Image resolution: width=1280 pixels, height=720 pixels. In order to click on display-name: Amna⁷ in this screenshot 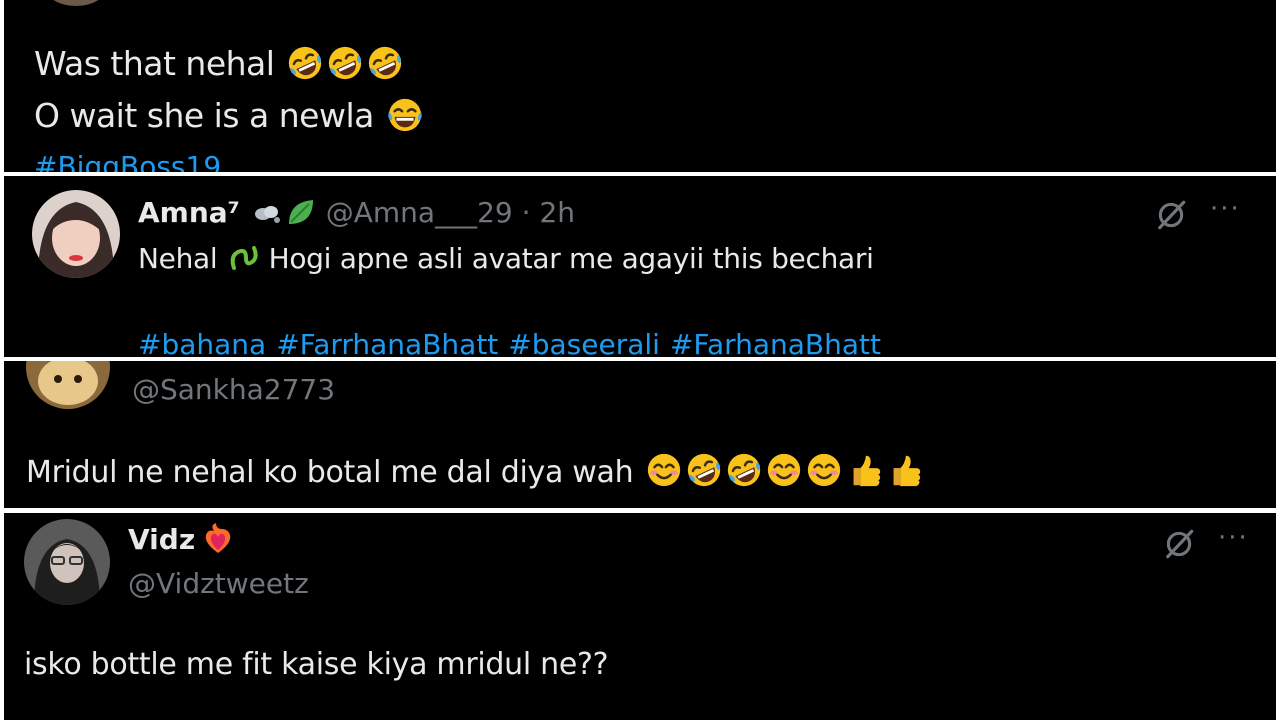, I will do `click(189, 212)`.